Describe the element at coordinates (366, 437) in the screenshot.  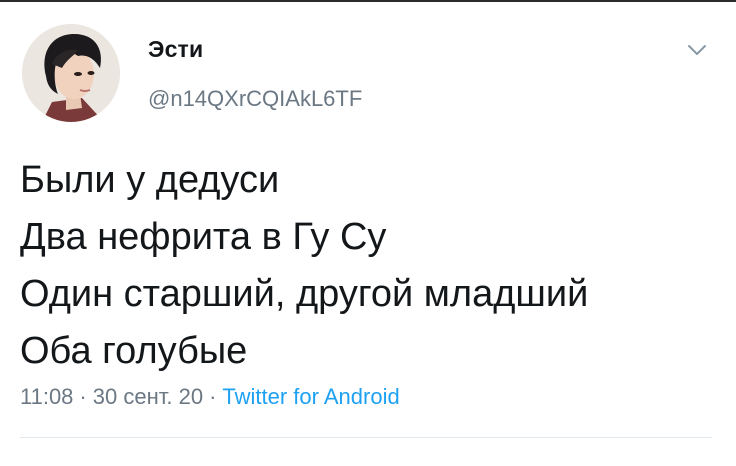
I see `divider` at that location.